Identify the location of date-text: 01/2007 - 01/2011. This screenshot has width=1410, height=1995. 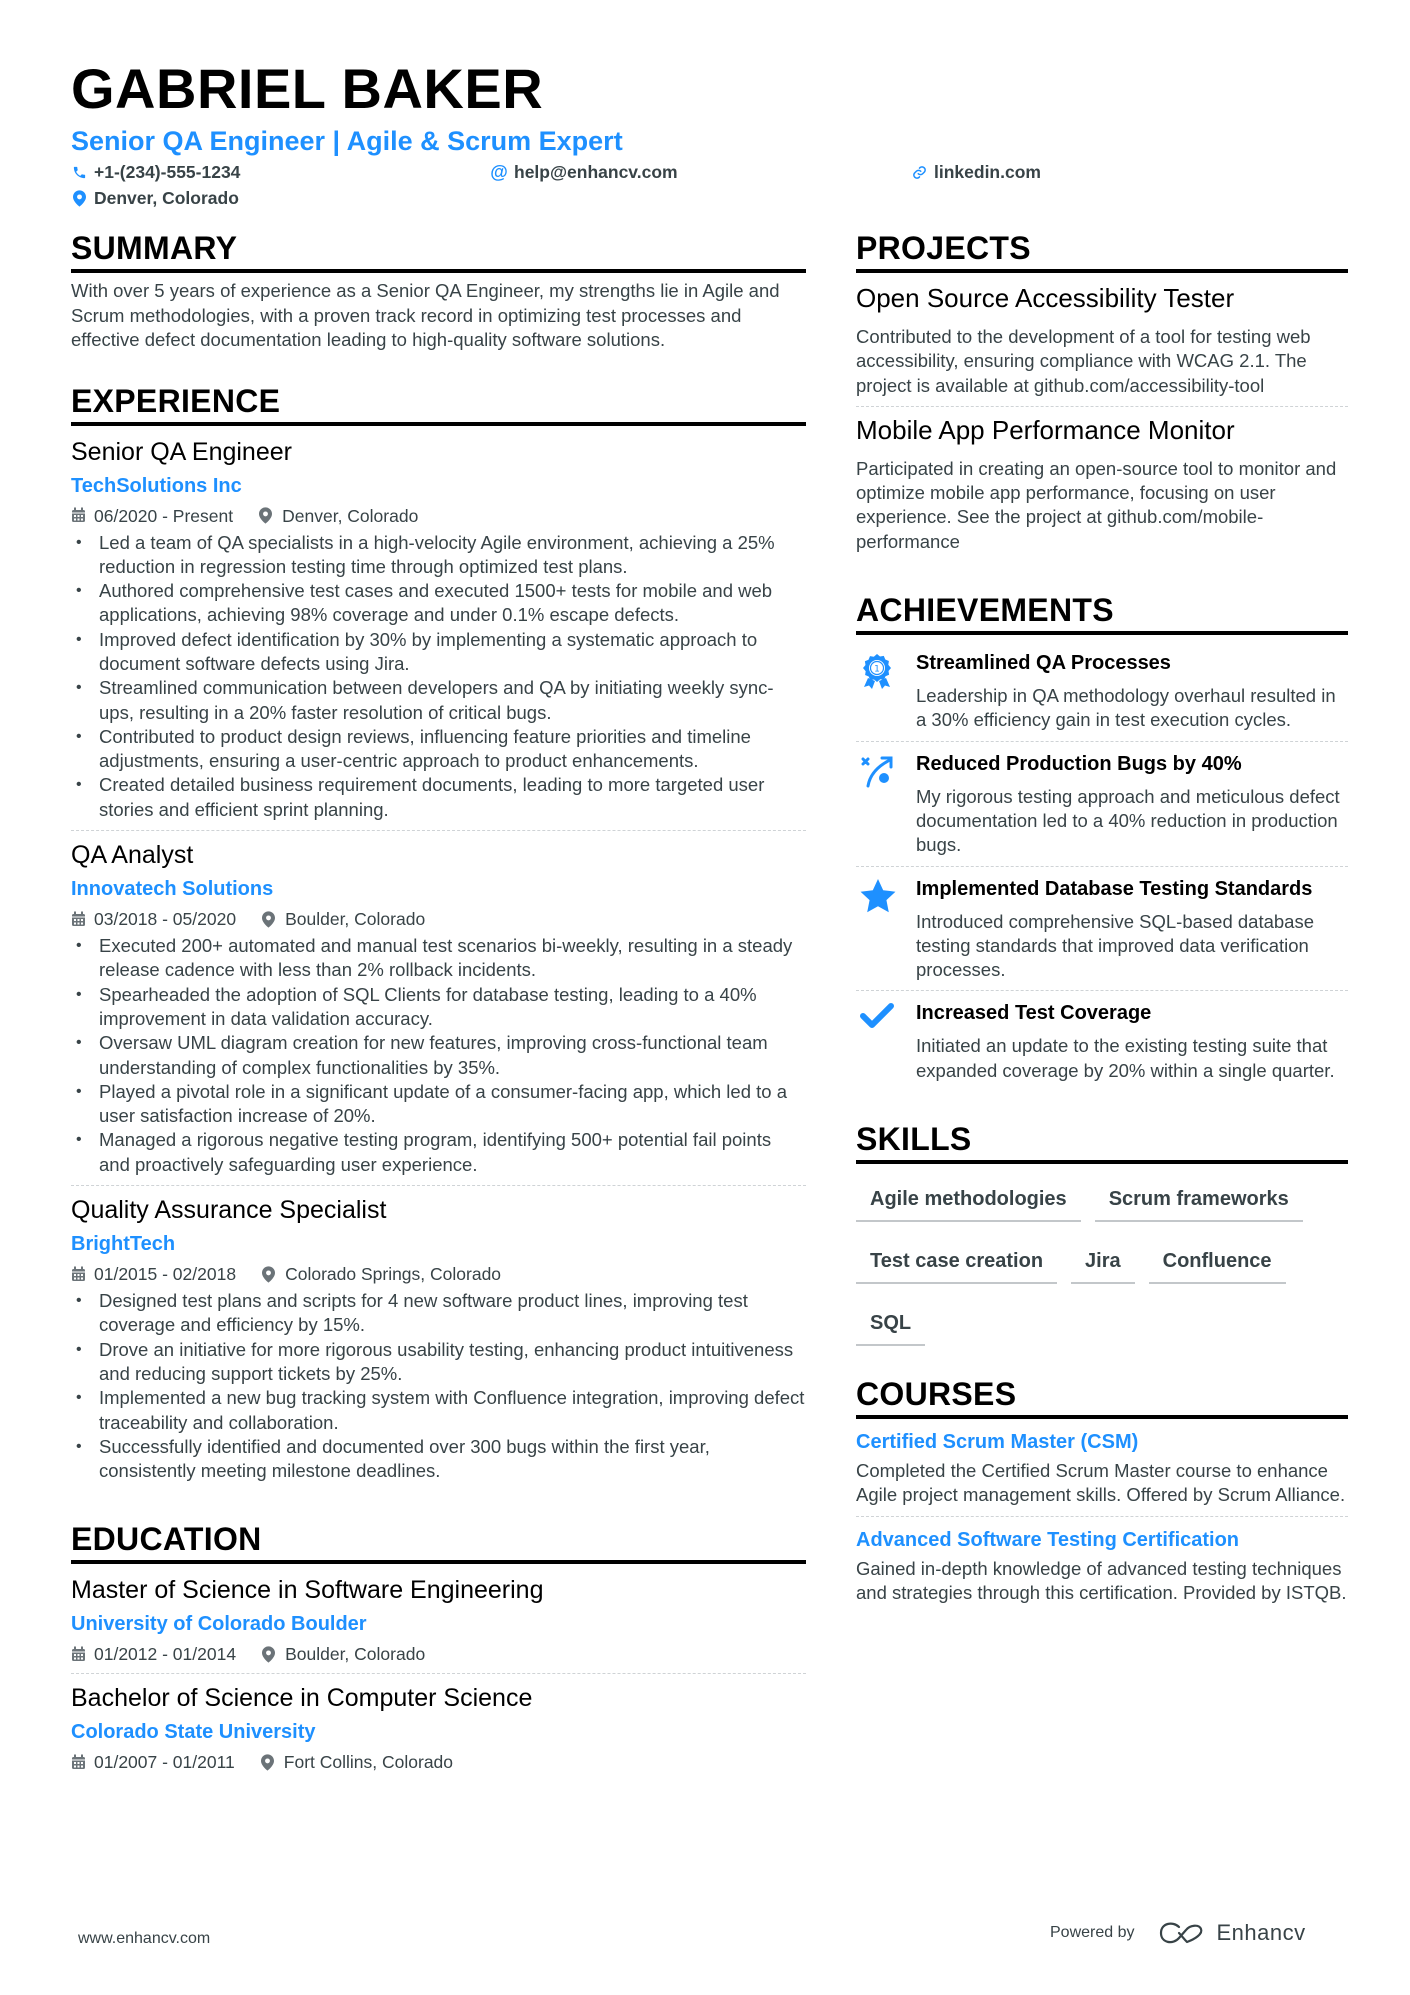
(164, 1762).